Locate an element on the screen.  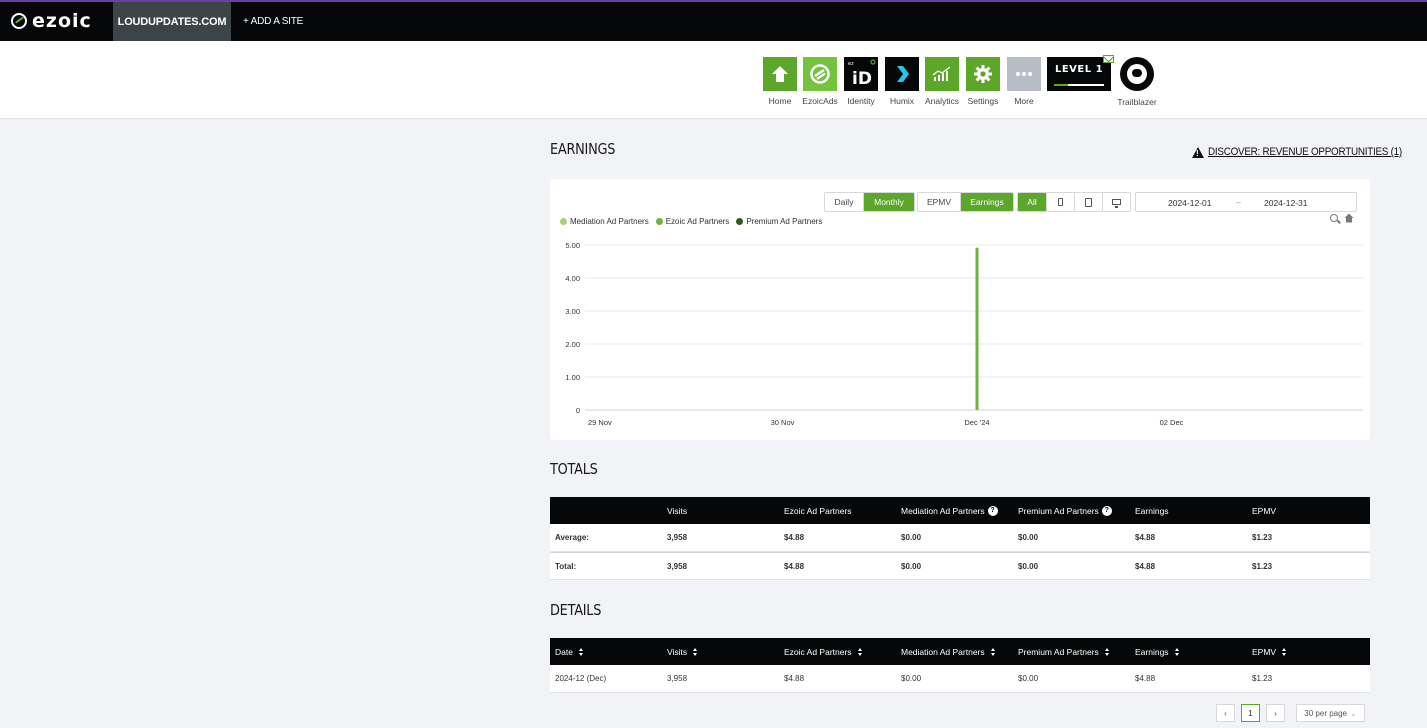
sort-ezoic: Ezoic Ad Partners is located at coordinates (842, 652).